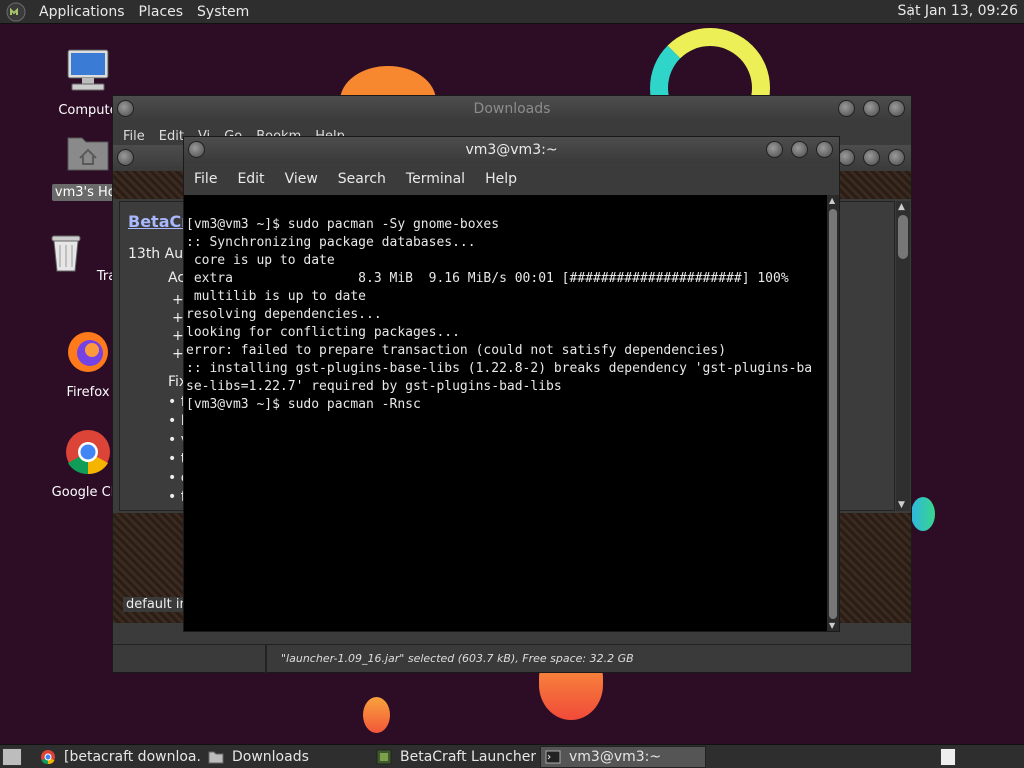 The height and width of the screenshot is (768, 1024). I want to click on workspace-switcher, so click(948, 757).